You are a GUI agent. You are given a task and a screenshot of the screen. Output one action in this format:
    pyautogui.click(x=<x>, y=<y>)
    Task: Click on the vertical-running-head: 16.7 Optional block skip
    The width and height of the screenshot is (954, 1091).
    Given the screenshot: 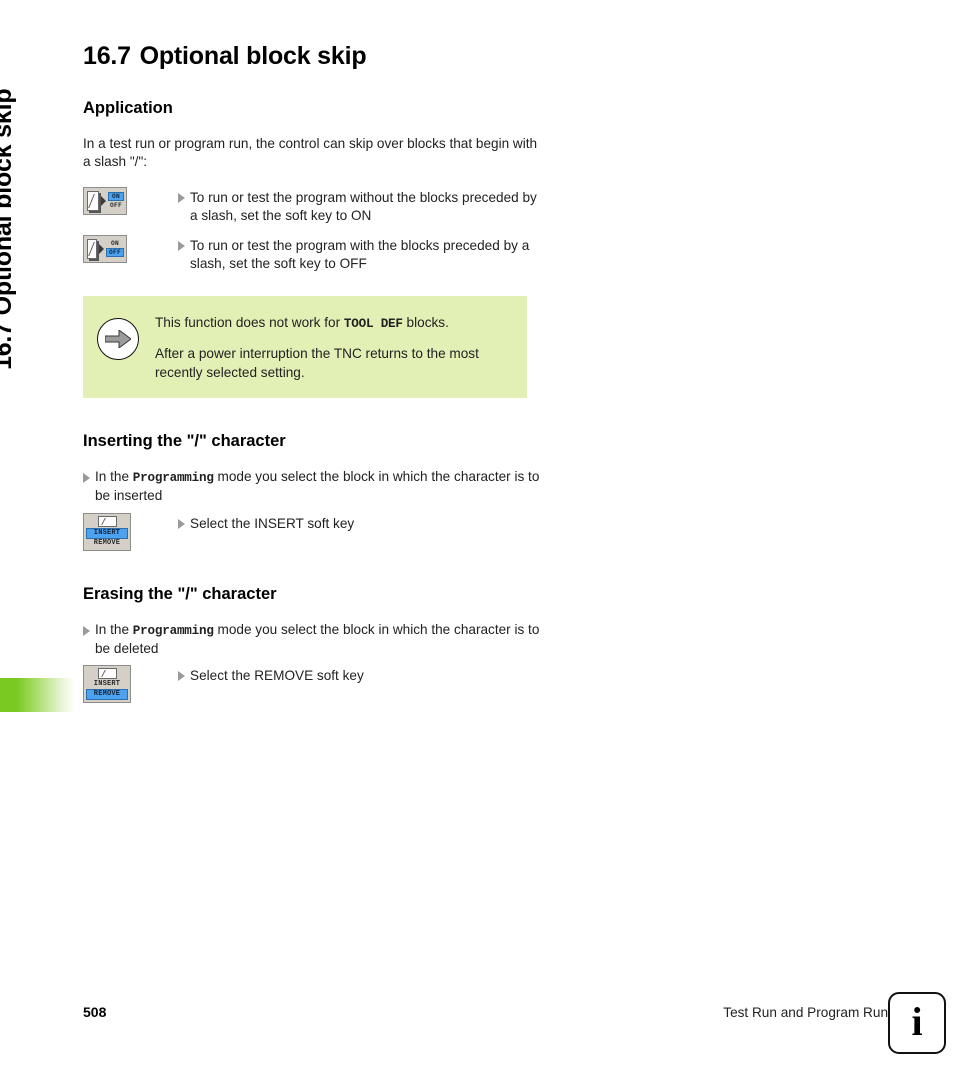 What is the action you would take?
    pyautogui.click(x=31, y=205)
    